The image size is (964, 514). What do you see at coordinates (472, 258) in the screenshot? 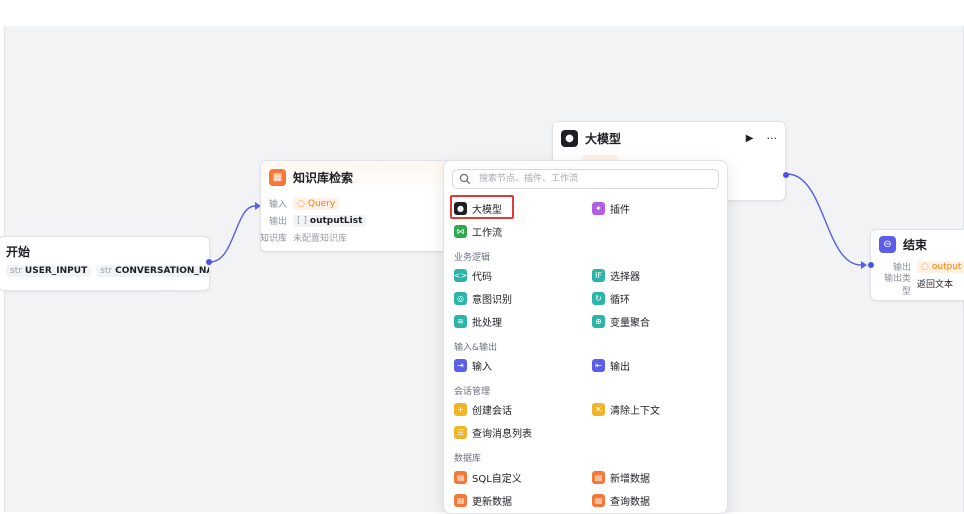
I see `group-title: 业务逻辑` at bounding box center [472, 258].